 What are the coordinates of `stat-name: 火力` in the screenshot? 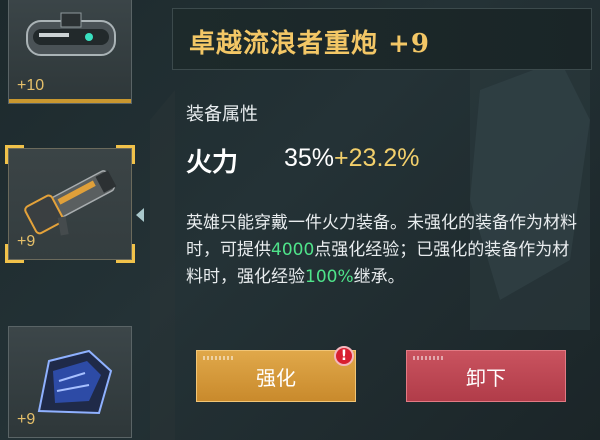 It's located at (212, 163).